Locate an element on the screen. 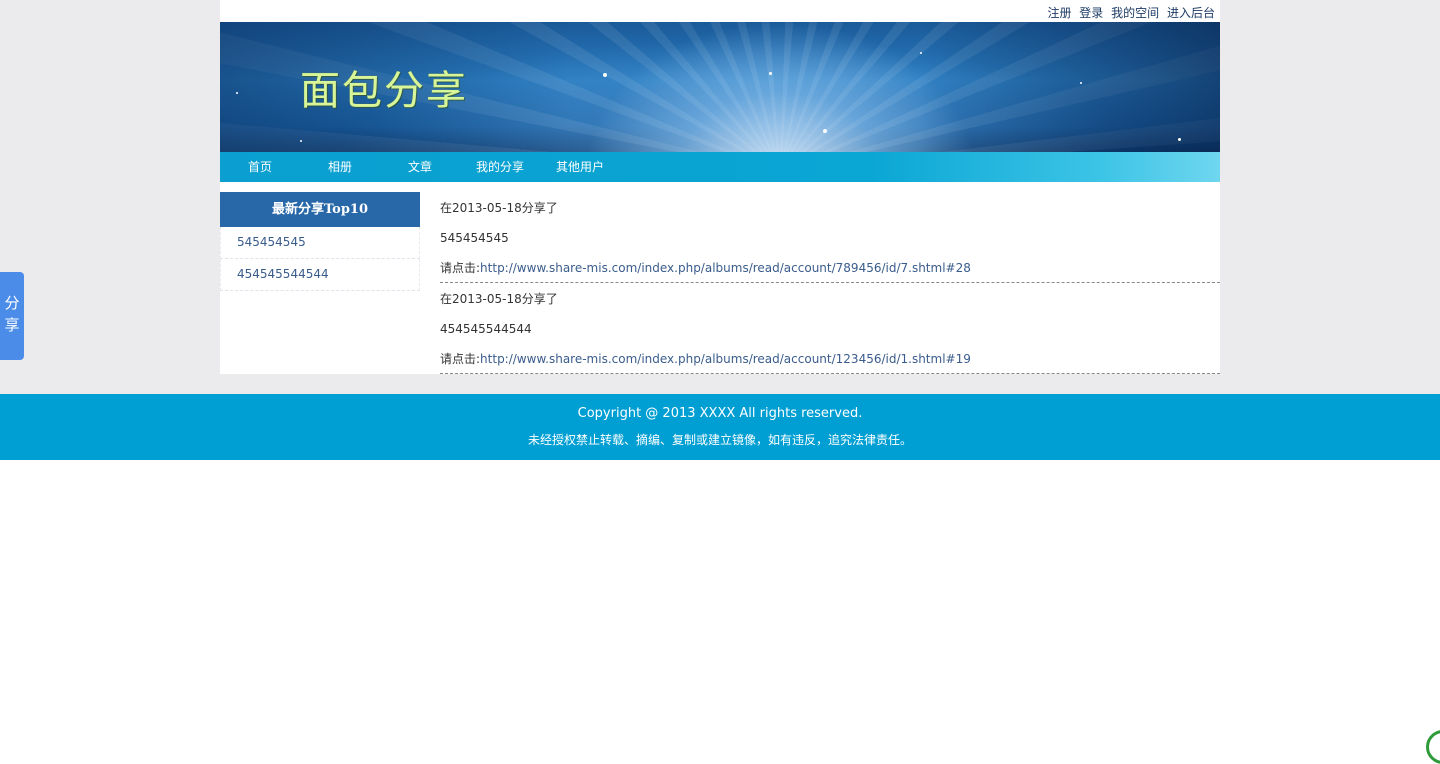 Image resolution: width=1440 pixels, height=764 pixels. site-logo: 面包分享 is located at coordinates (384, 91).